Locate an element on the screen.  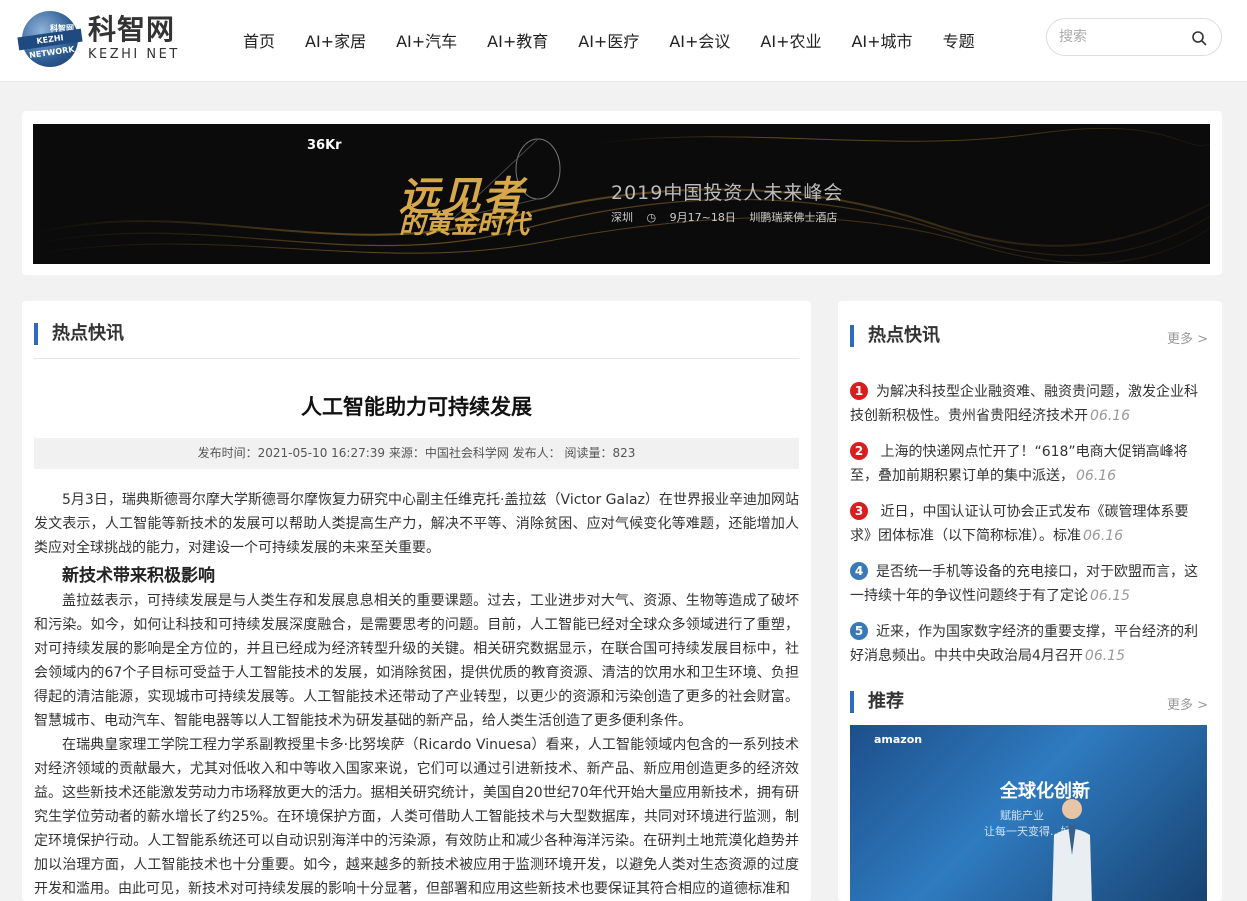
speaker-figure is located at coordinates (1072, 850).